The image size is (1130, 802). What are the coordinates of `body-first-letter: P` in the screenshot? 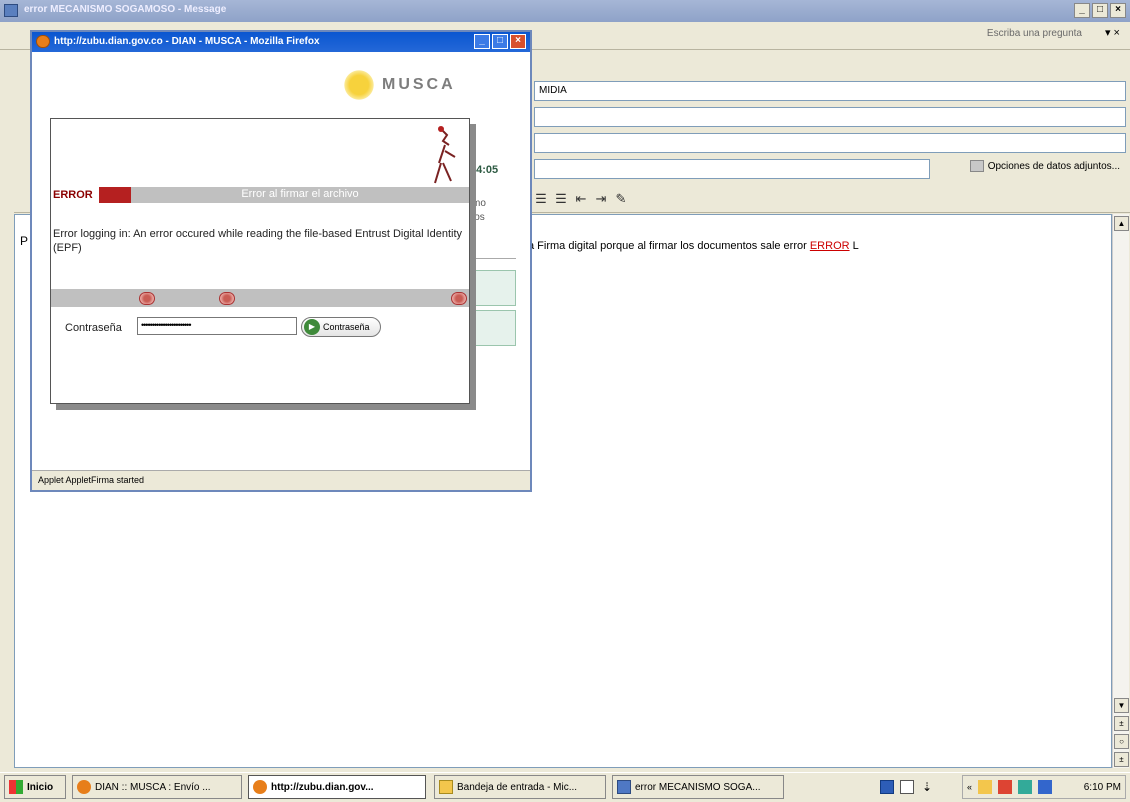 It's located at (24, 241).